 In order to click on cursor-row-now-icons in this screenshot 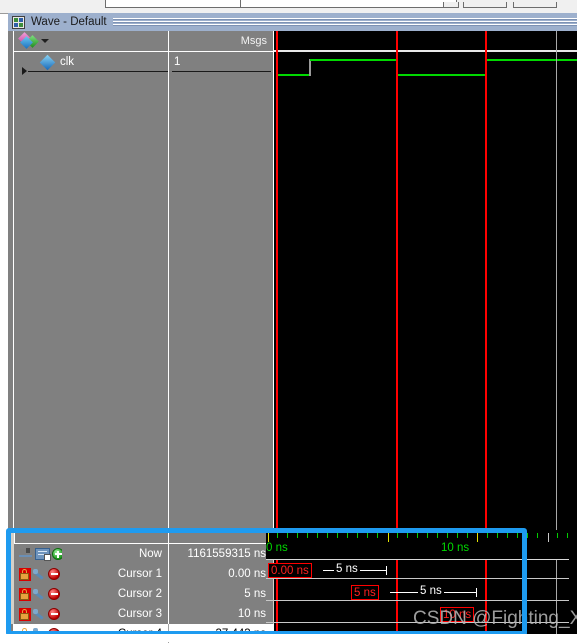, I will do `click(39, 554)`.